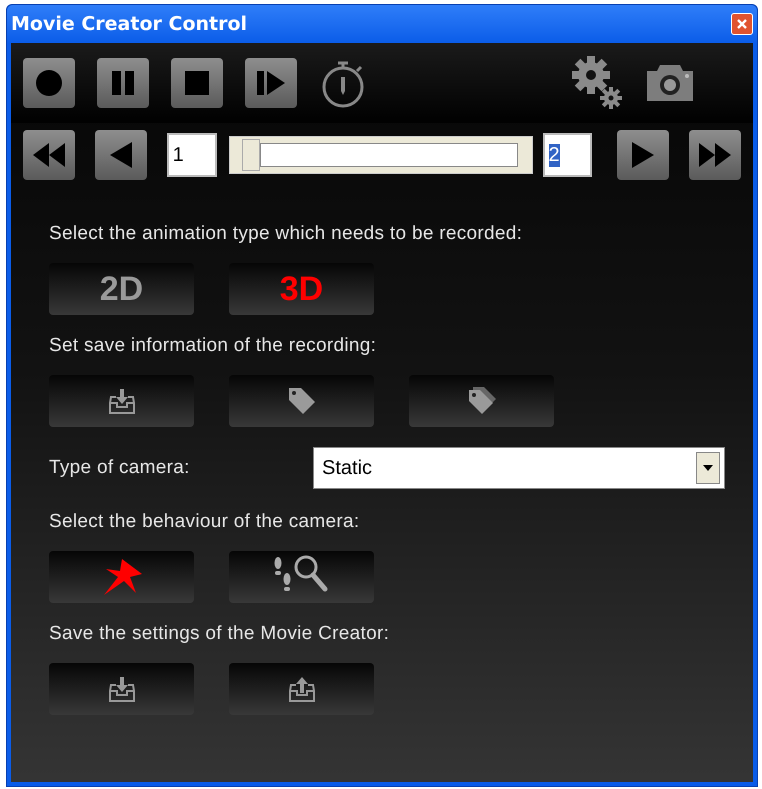 This screenshot has width=762, height=789. I want to click on stop-button, so click(197, 83).